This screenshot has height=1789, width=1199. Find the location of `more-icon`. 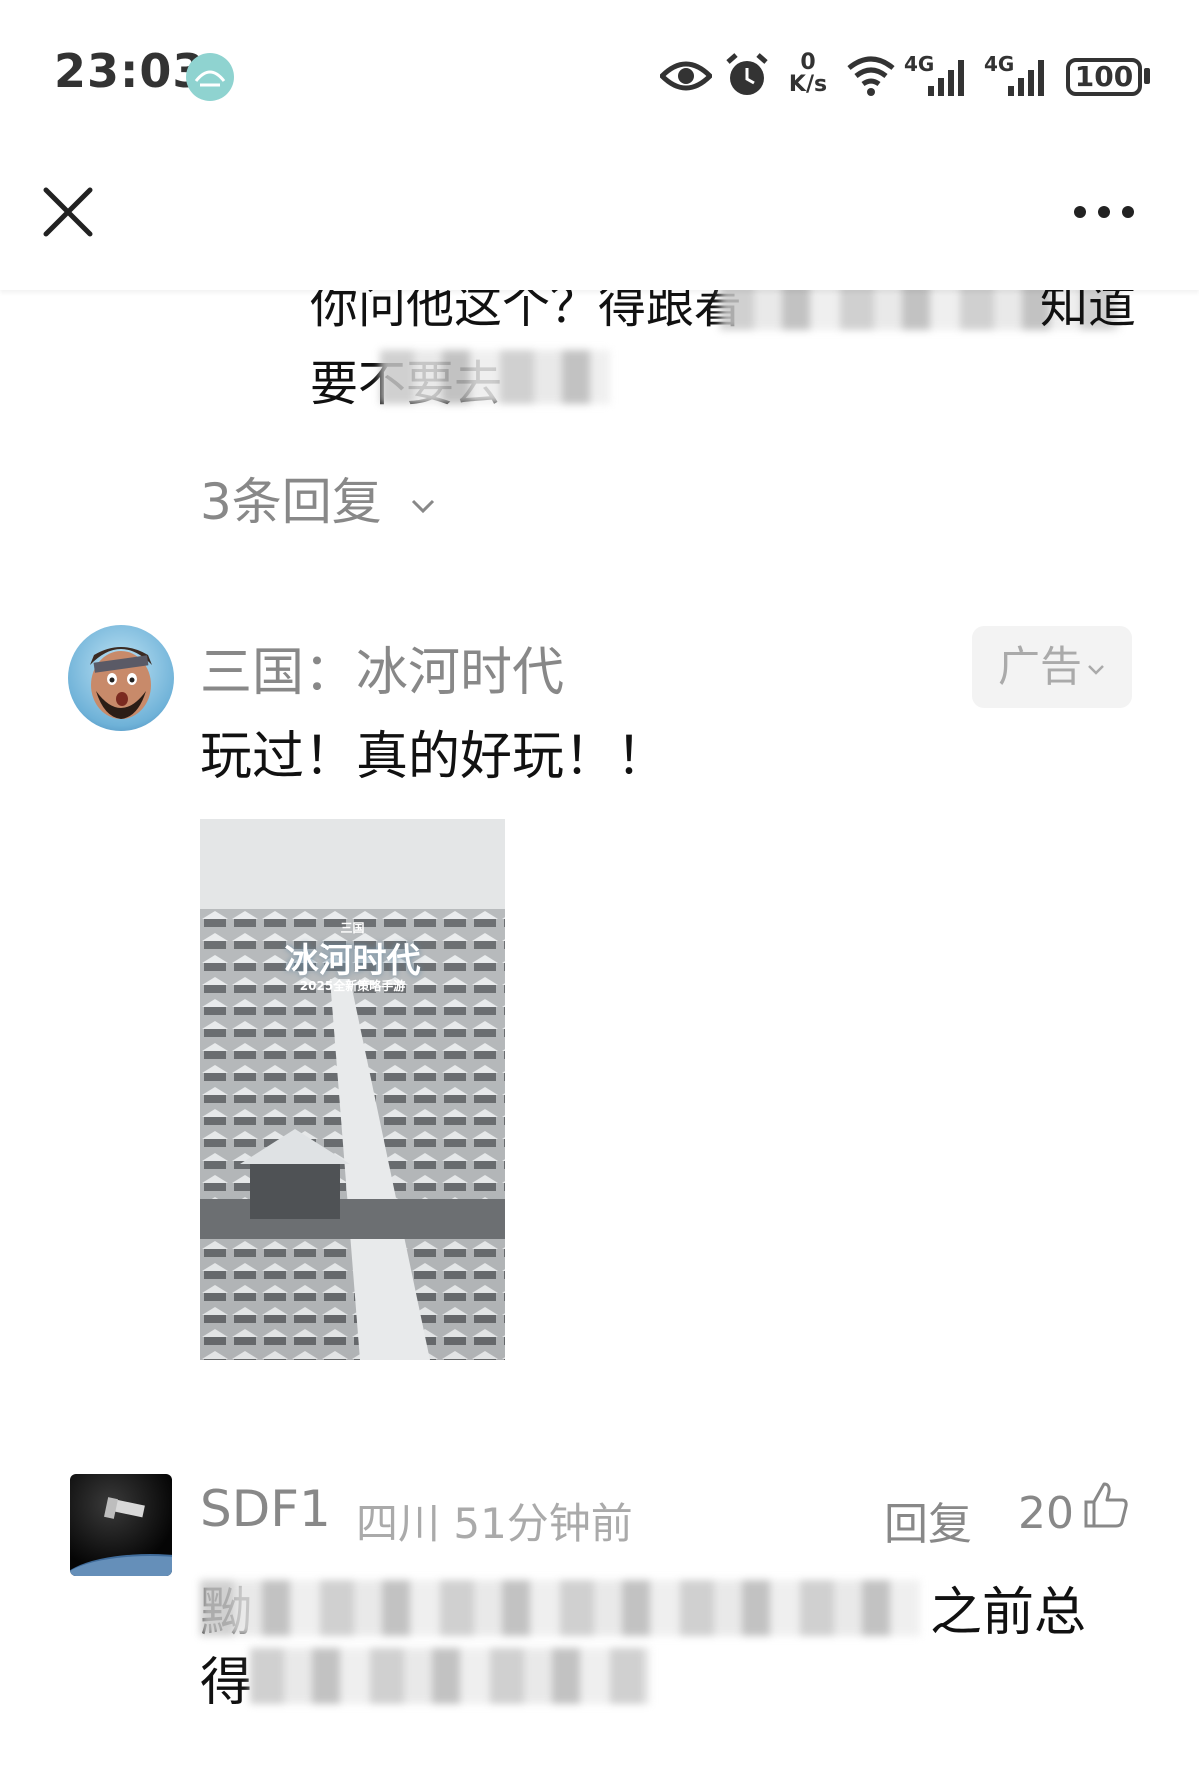

more-icon is located at coordinates (1104, 212).